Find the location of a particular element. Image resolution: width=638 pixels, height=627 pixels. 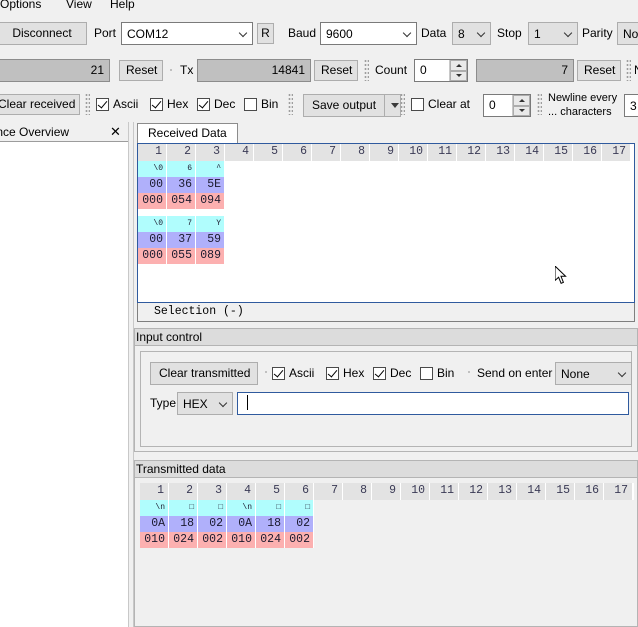

port-select: COM12 is located at coordinates (187, 33).